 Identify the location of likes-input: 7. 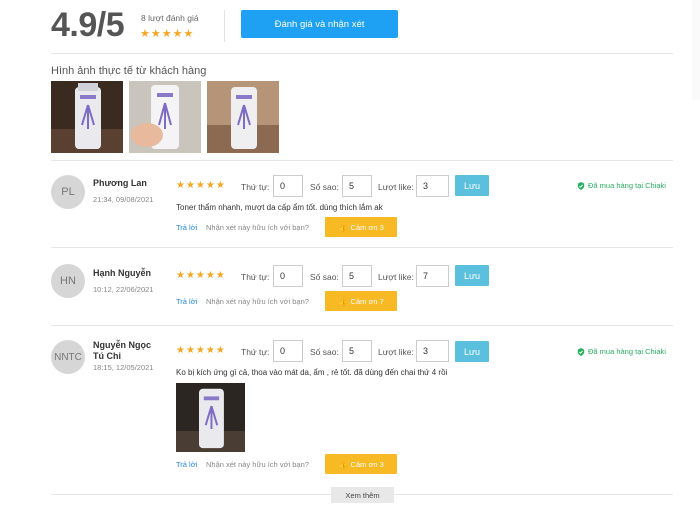
(432, 276).